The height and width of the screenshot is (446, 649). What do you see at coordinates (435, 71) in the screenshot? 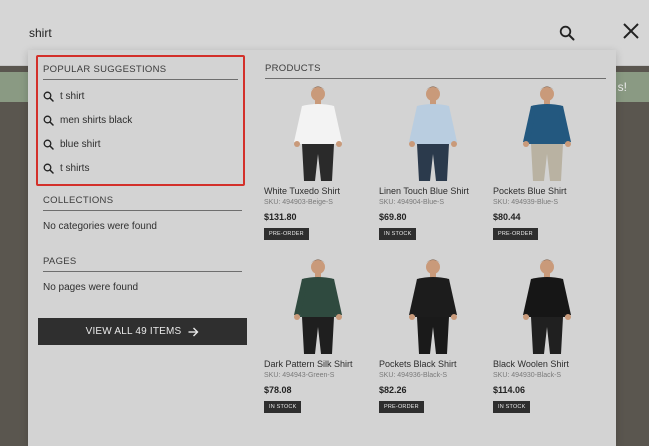
I see `products-heading: PRODUCTS` at bounding box center [435, 71].